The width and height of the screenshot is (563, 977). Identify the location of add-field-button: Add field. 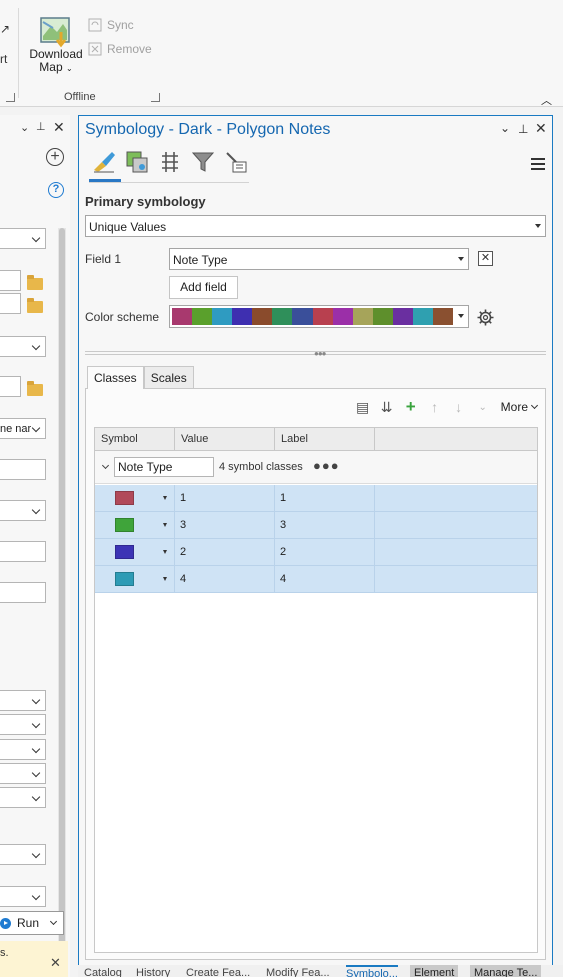
(203, 287).